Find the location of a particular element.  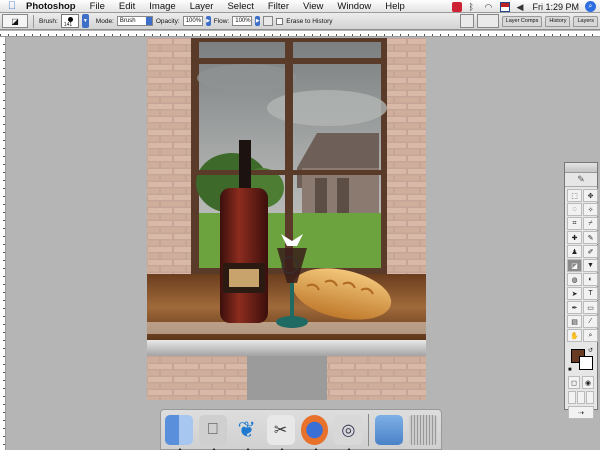

blur-tool-icon: ◍ is located at coordinates (574, 279).